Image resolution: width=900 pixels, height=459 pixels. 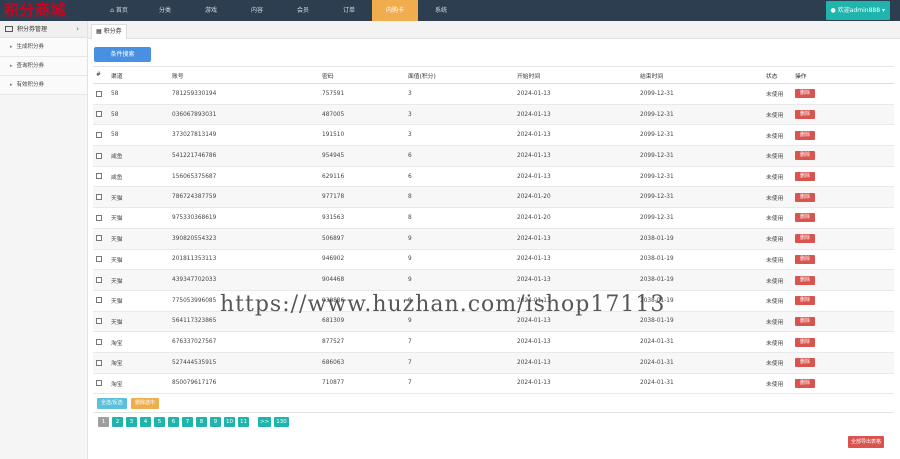 What do you see at coordinates (35, 10) in the screenshot?
I see `site-logo: 积分商城` at bounding box center [35, 10].